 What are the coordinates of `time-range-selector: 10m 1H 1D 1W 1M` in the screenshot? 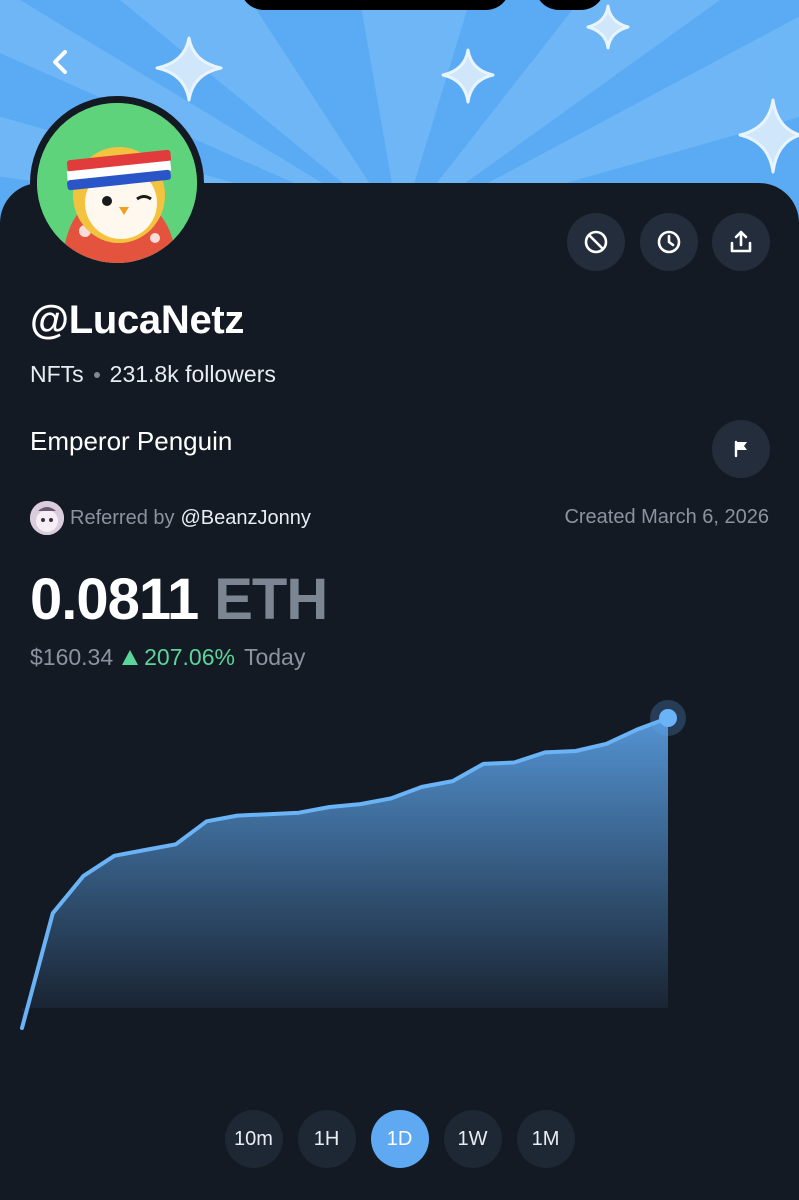 It's located at (399, 1139).